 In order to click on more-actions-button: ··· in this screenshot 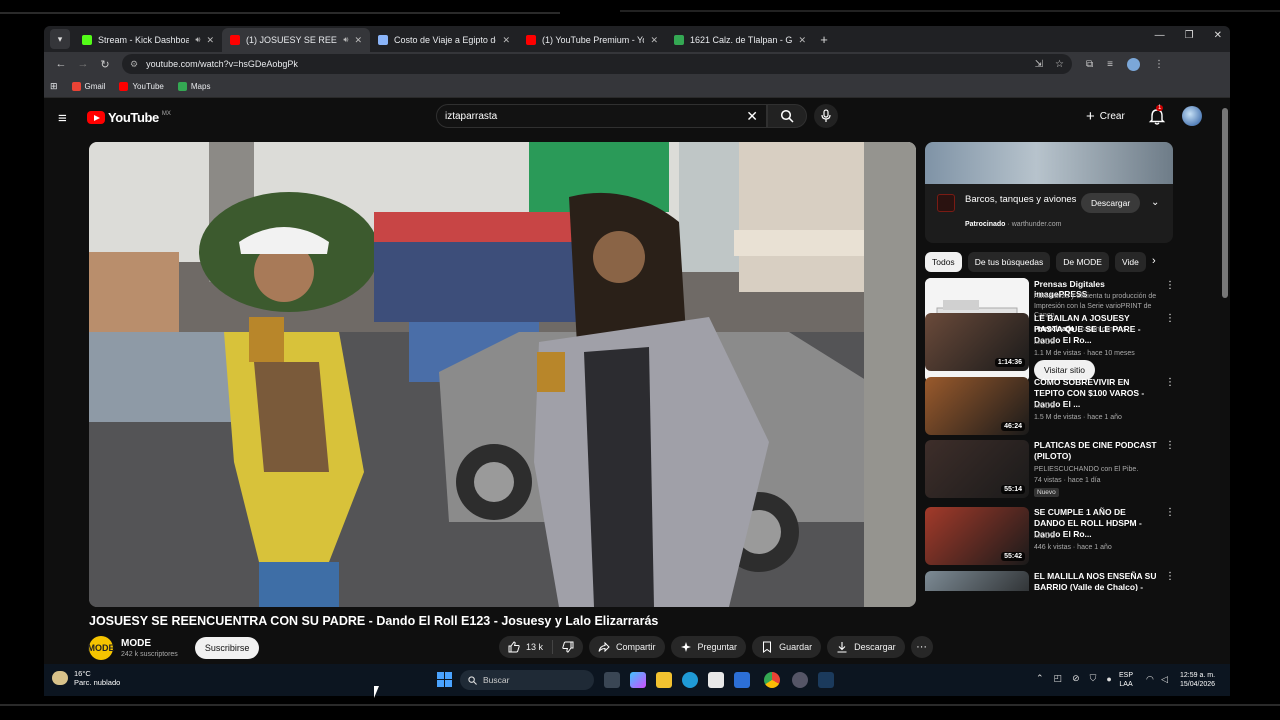, I will do `click(921, 647)`.